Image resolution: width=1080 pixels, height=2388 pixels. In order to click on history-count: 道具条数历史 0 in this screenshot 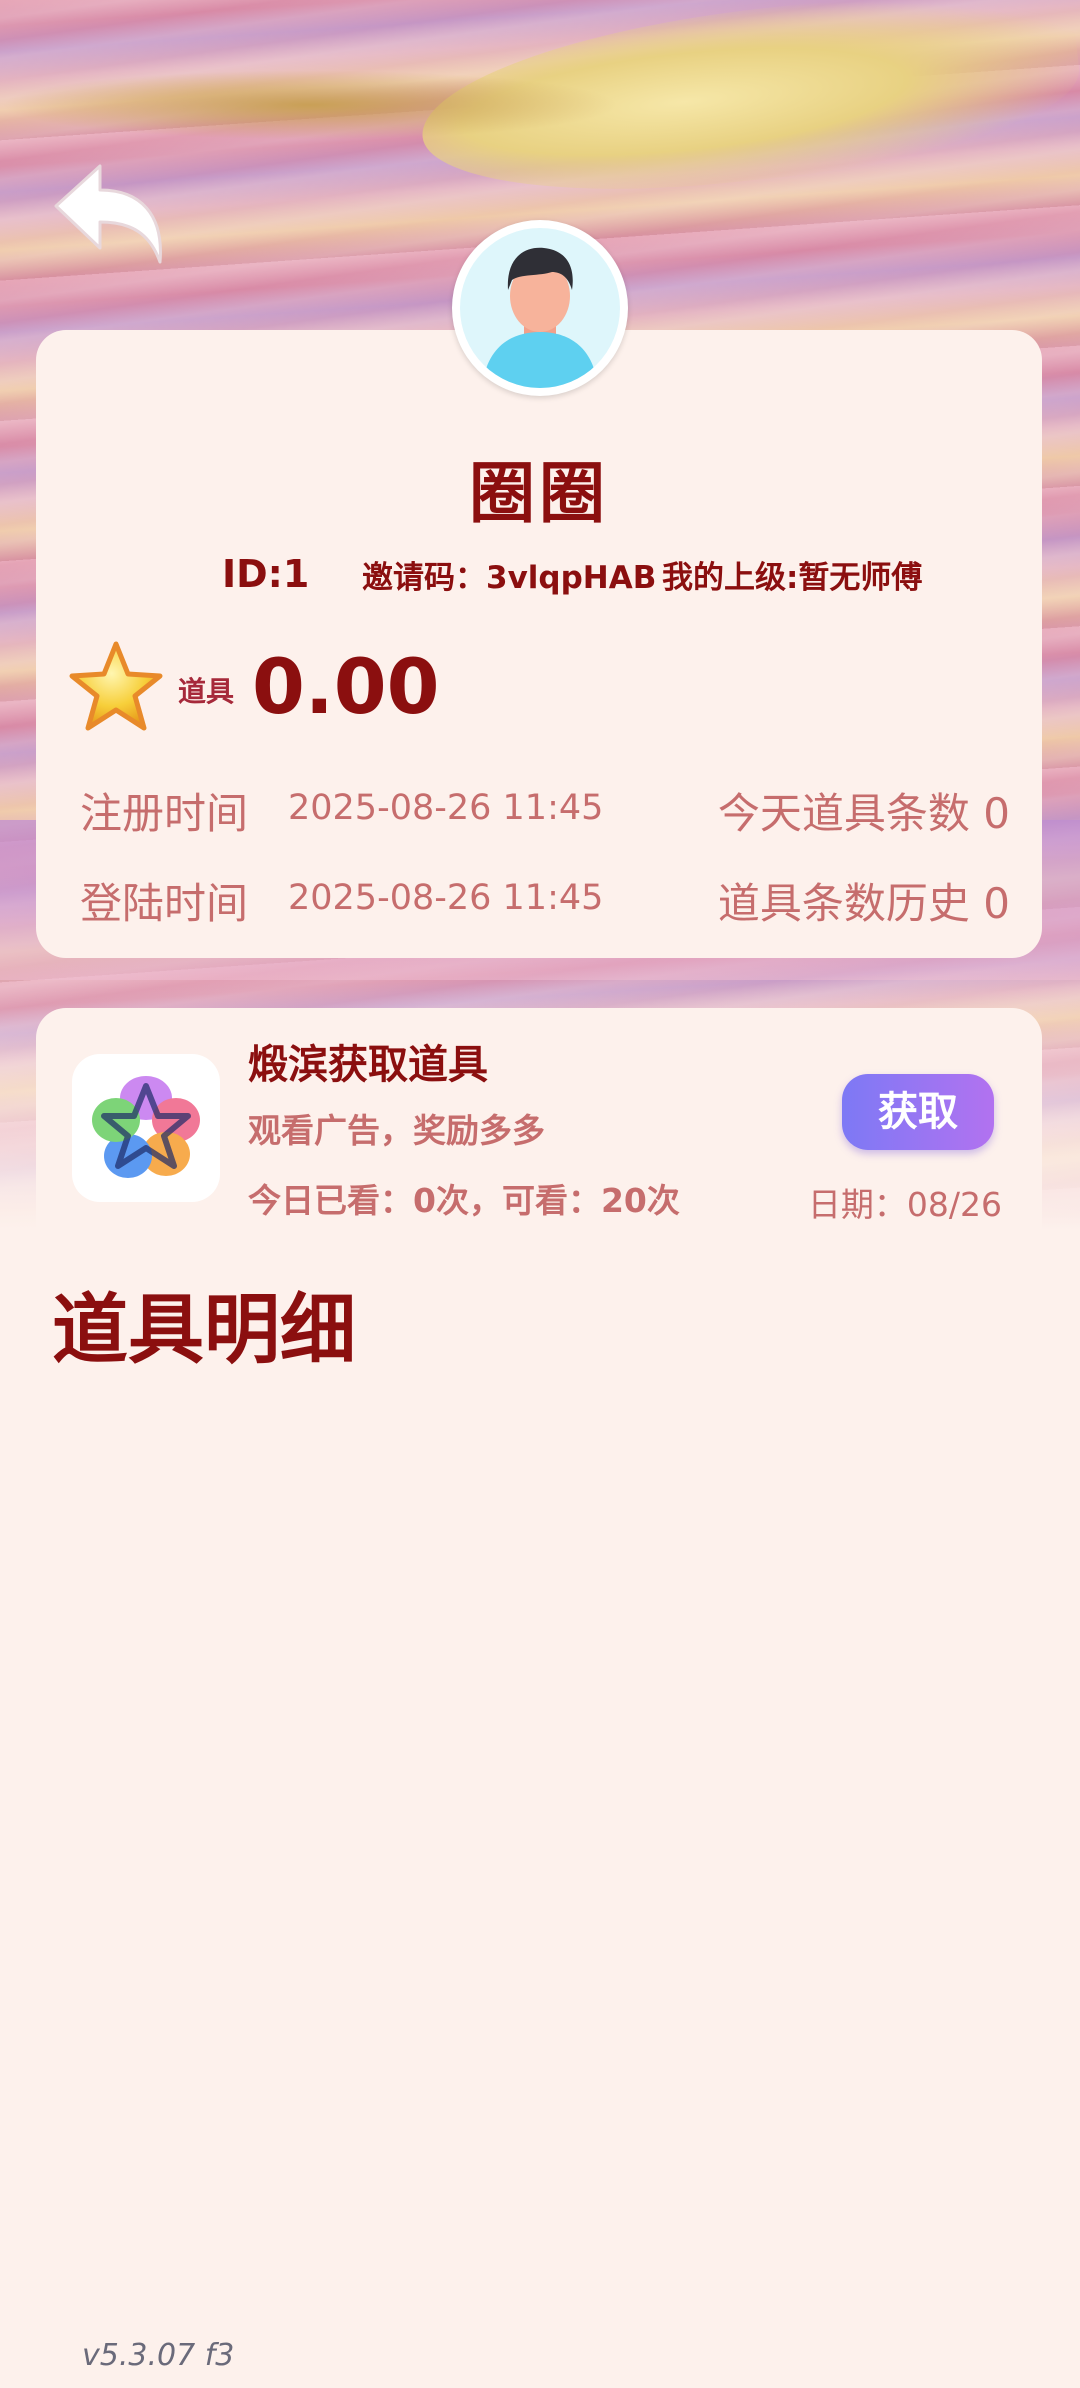, I will do `click(864, 900)`.